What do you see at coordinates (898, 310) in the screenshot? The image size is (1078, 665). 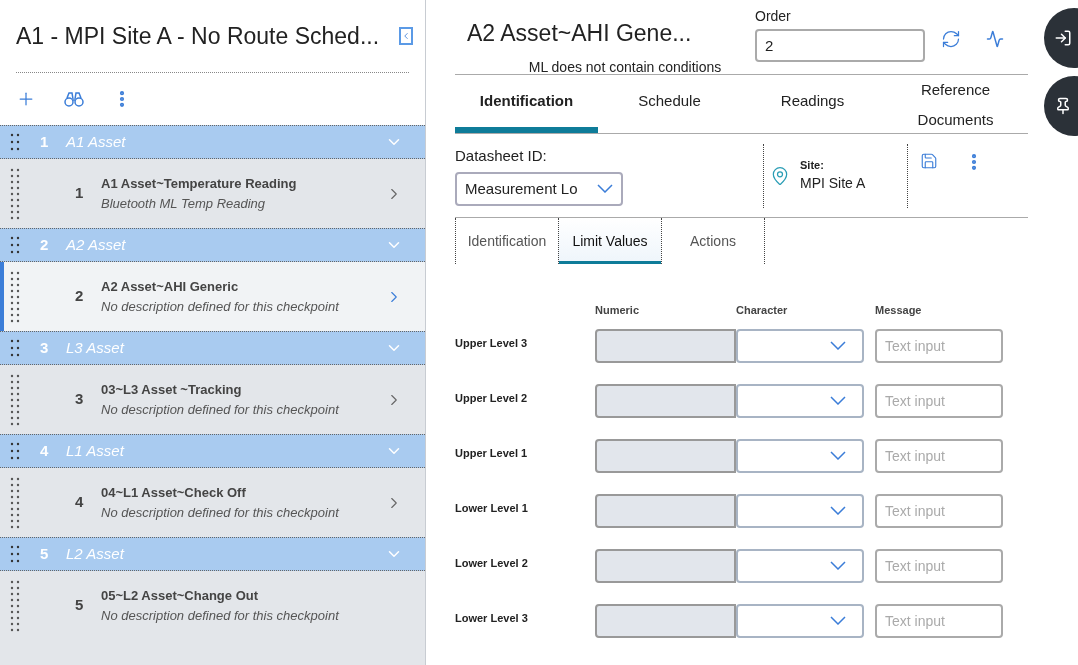 I see `column-header: Message` at bounding box center [898, 310].